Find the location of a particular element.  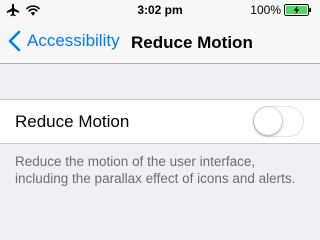

back-button-label: Accessibility is located at coordinates (73, 40).